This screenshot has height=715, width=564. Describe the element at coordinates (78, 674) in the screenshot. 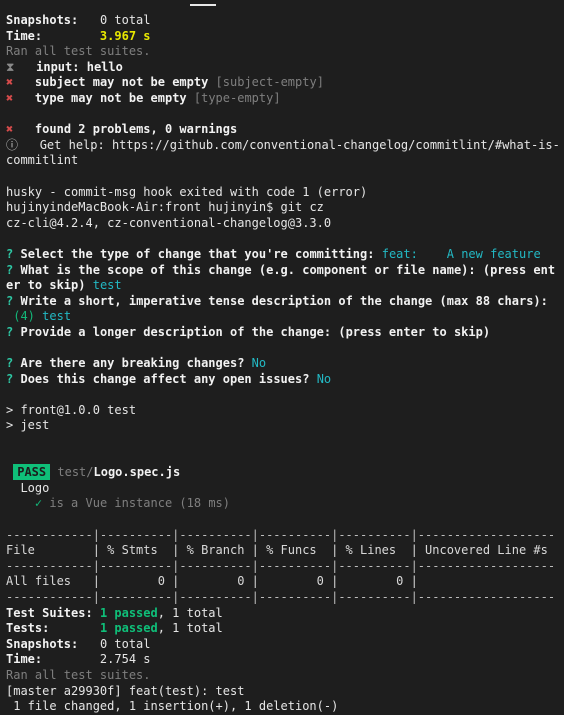

I see `ran-all-suites: Ran all test suites.` at that location.